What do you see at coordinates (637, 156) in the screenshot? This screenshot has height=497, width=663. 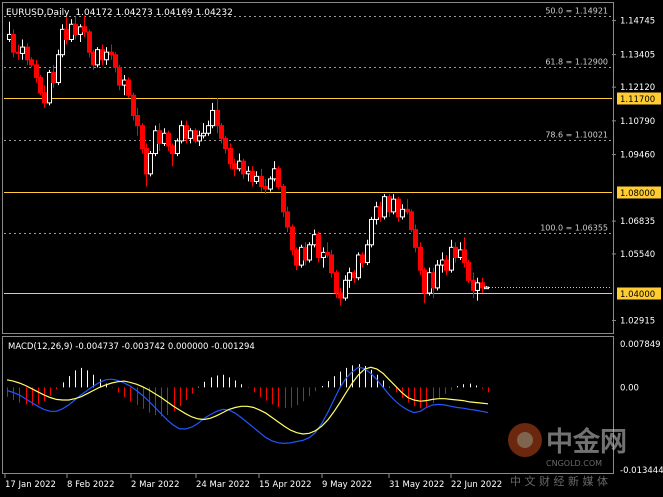 I see `price-tick-label: 1.09460` at bounding box center [637, 156].